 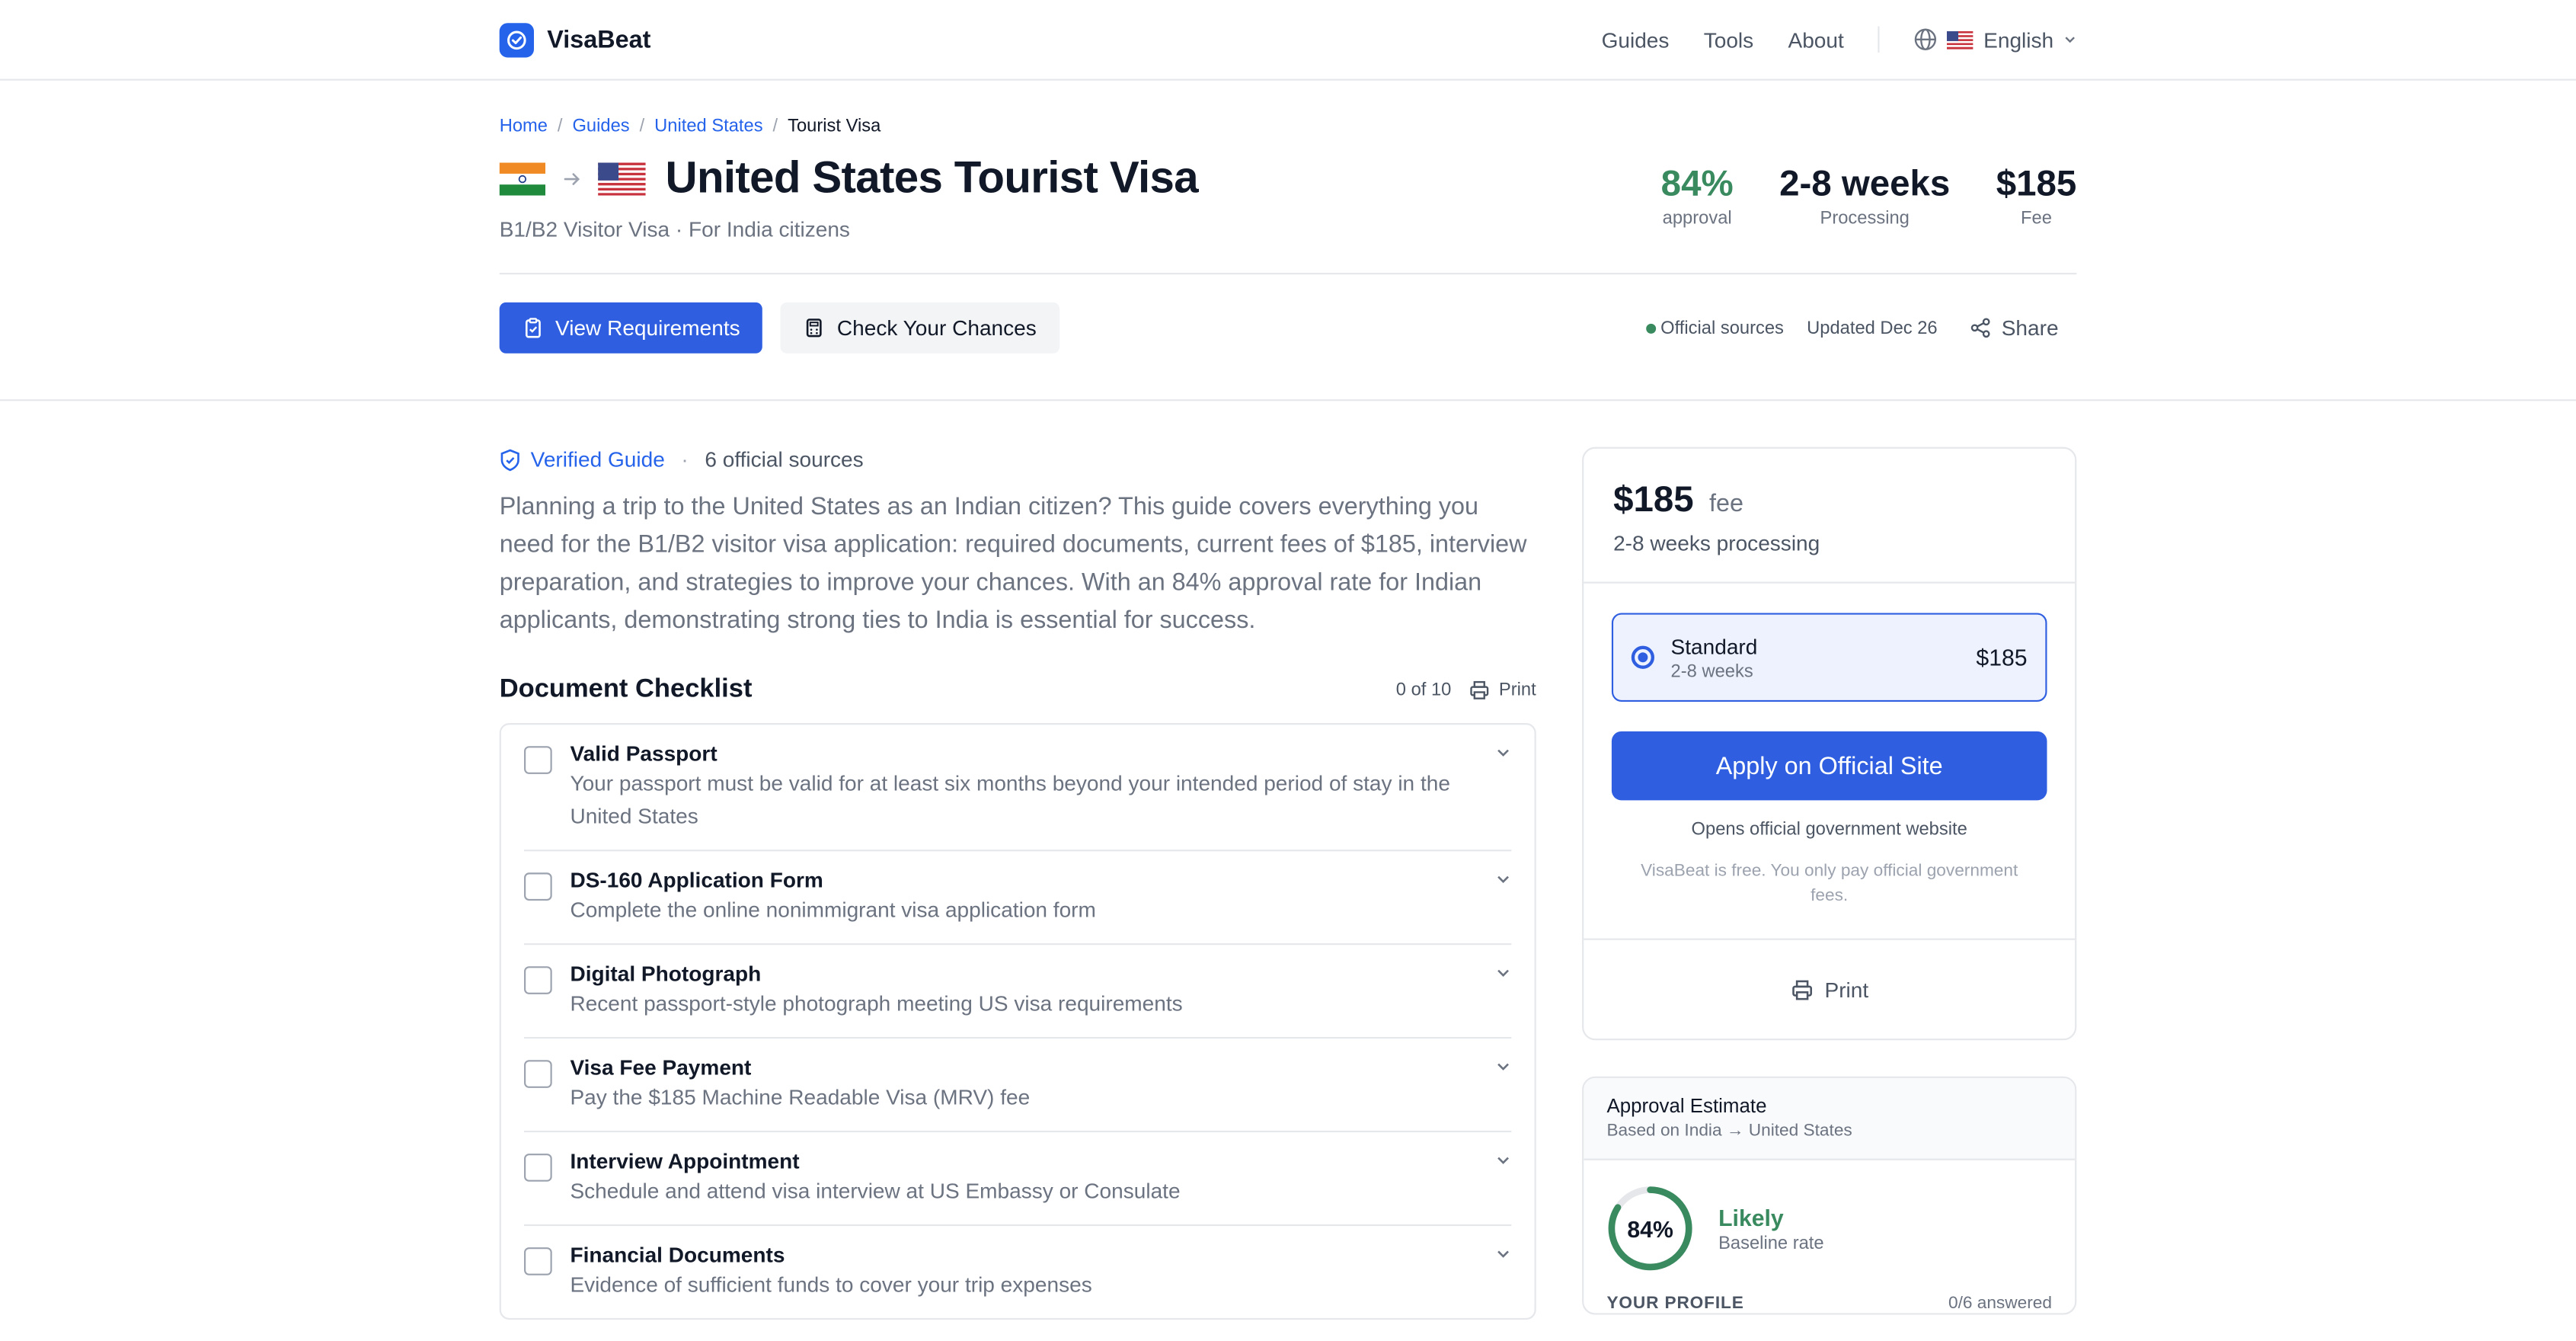 What do you see at coordinates (1018, 460) in the screenshot?
I see `verified-row: Verified Guide · 6 official sources` at bounding box center [1018, 460].